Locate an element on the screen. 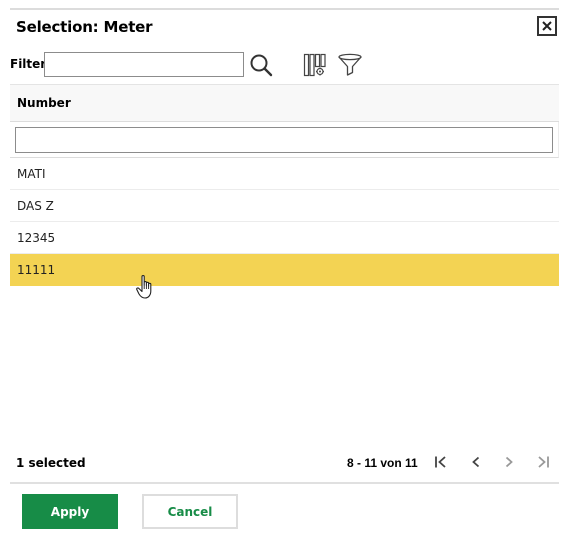  table-row-selected: 11111 is located at coordinates (284, 270).